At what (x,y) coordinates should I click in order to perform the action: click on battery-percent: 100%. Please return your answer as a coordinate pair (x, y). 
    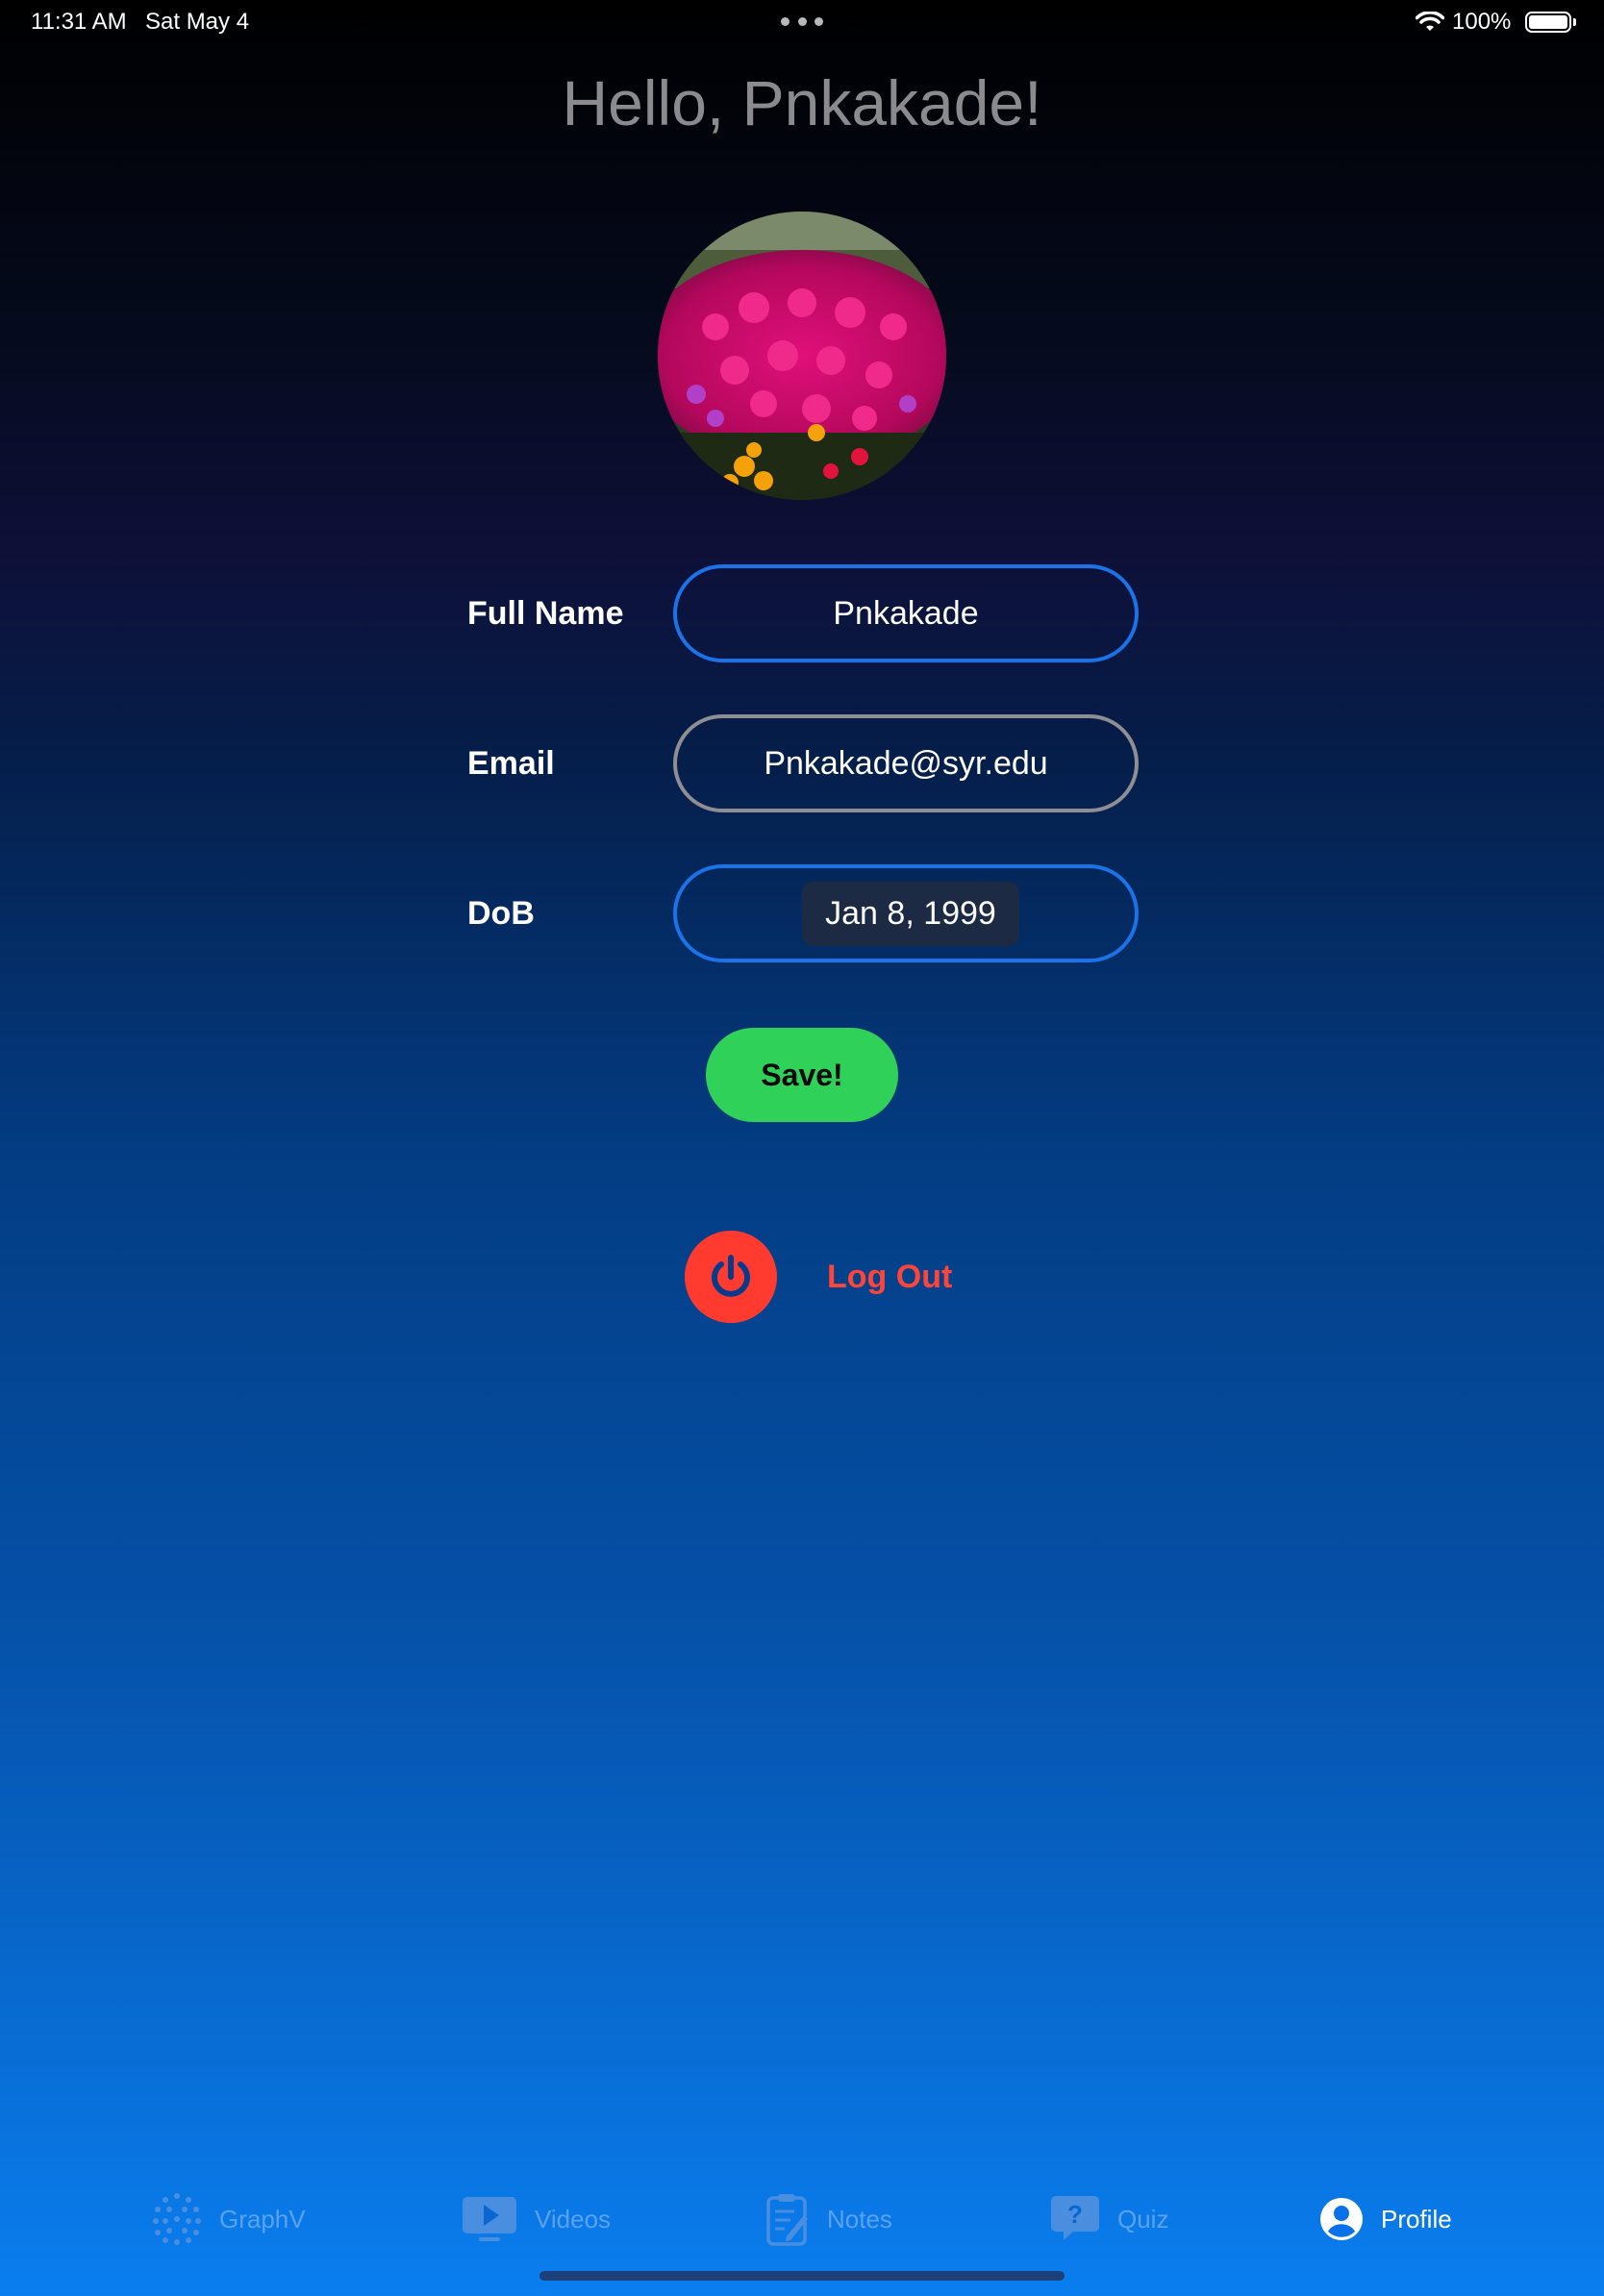
    Looking at the image, I should click on (1482, 22).